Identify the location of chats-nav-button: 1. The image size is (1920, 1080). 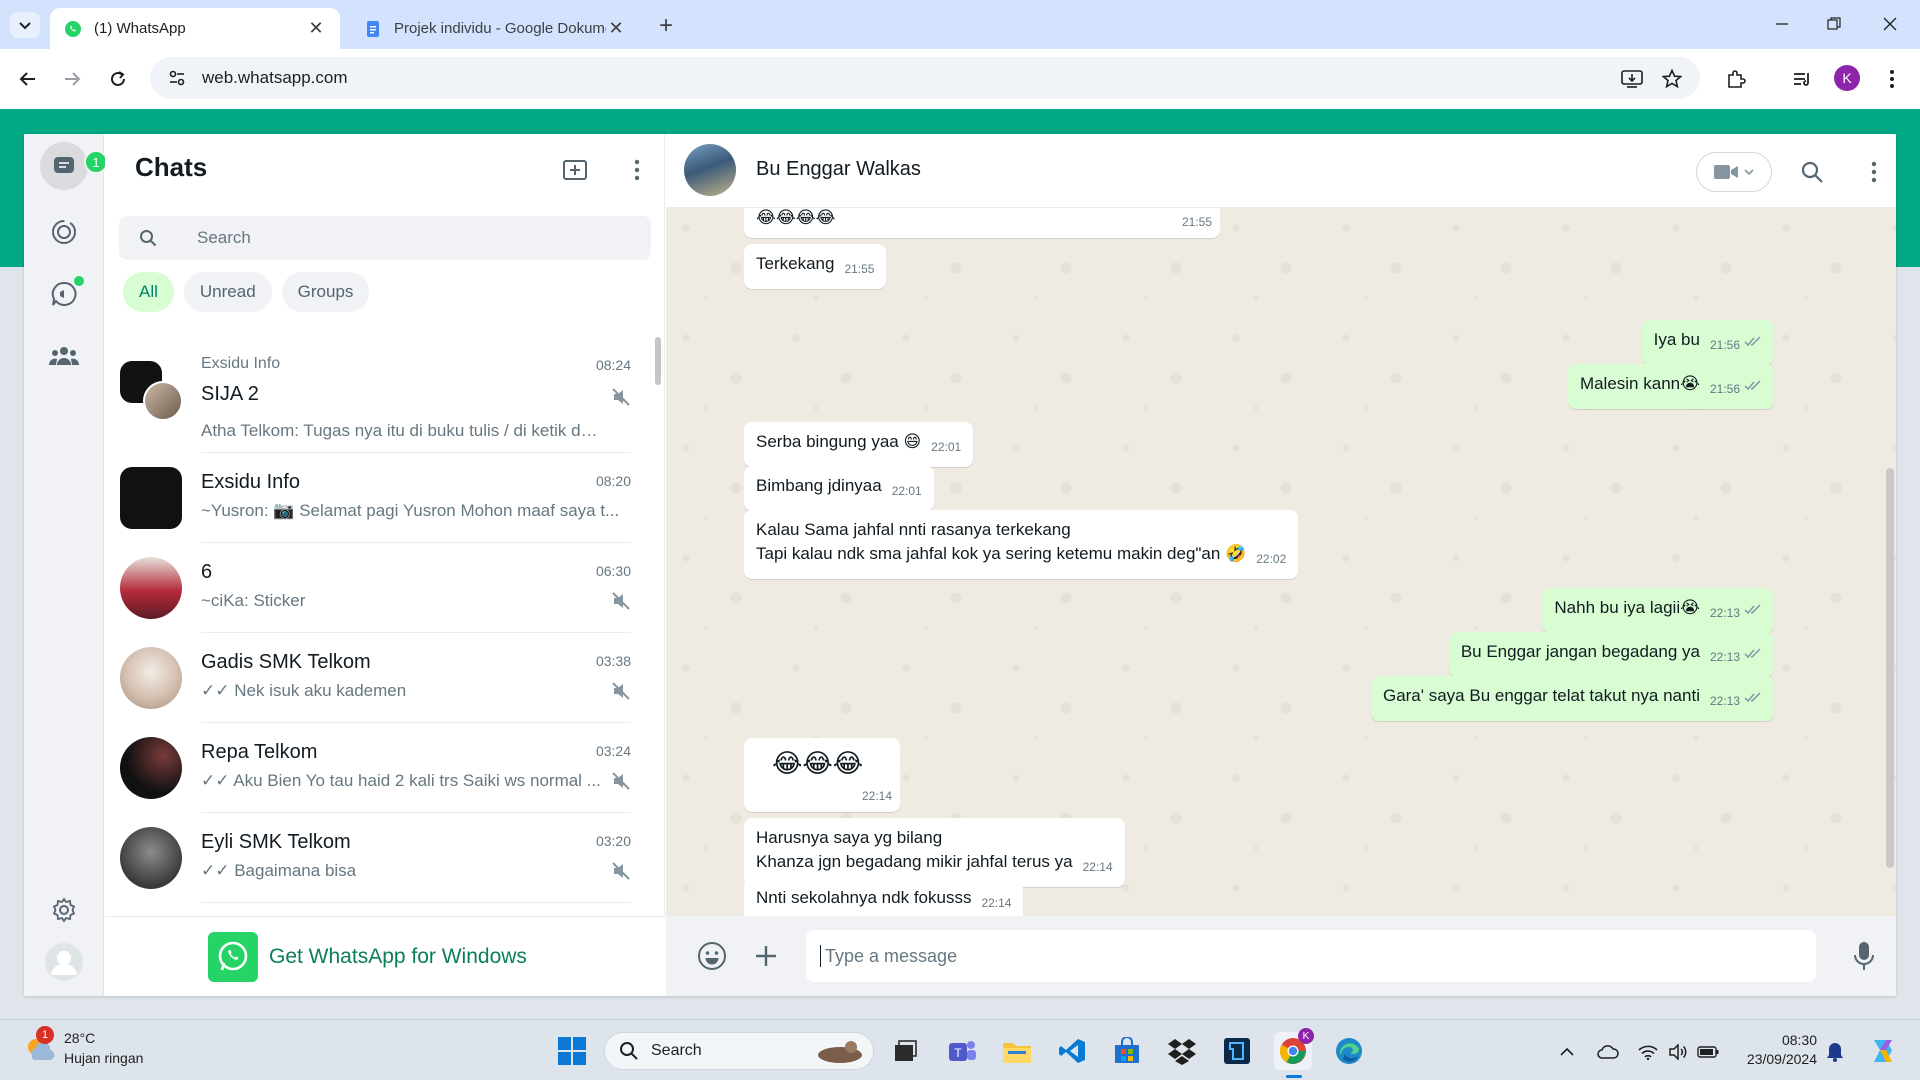
(74, 166).